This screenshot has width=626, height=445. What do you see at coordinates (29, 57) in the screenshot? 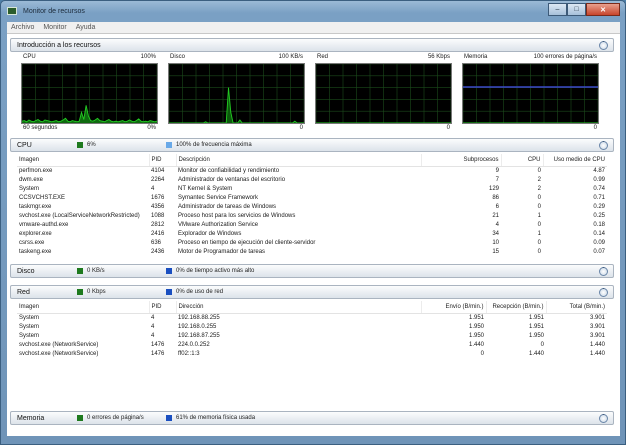
I see `cpu-graph-label: CPU` at bounding box center [29, 57].